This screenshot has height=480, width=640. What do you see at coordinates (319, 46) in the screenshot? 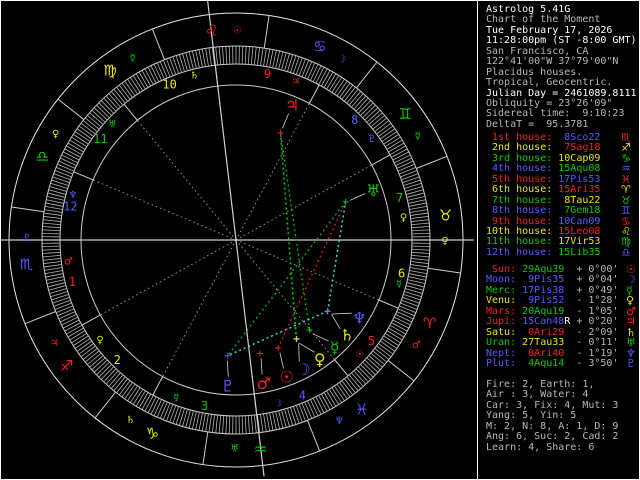
I see `zodiac-sign-icon: ♋` at bounding box center [319, 46].